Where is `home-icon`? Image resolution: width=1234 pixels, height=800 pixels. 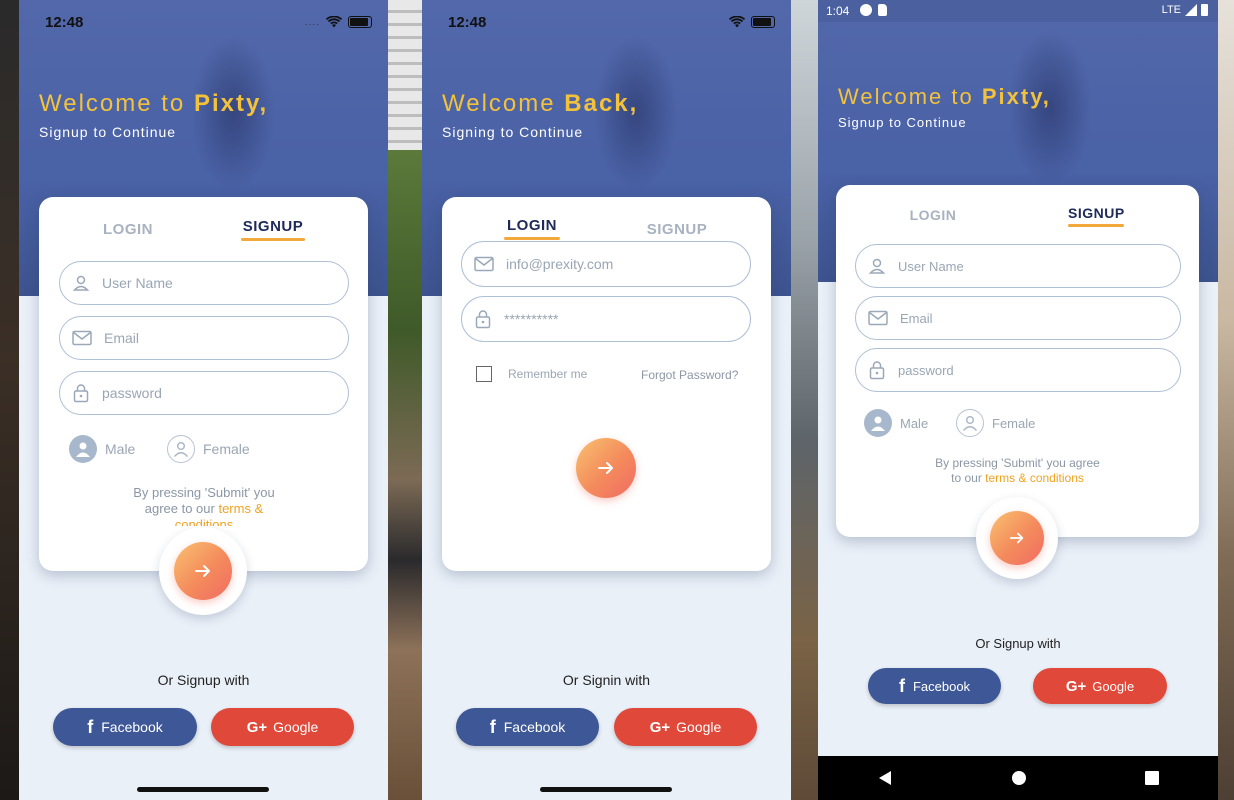
home-icon is located at coordinates (1019, 778).